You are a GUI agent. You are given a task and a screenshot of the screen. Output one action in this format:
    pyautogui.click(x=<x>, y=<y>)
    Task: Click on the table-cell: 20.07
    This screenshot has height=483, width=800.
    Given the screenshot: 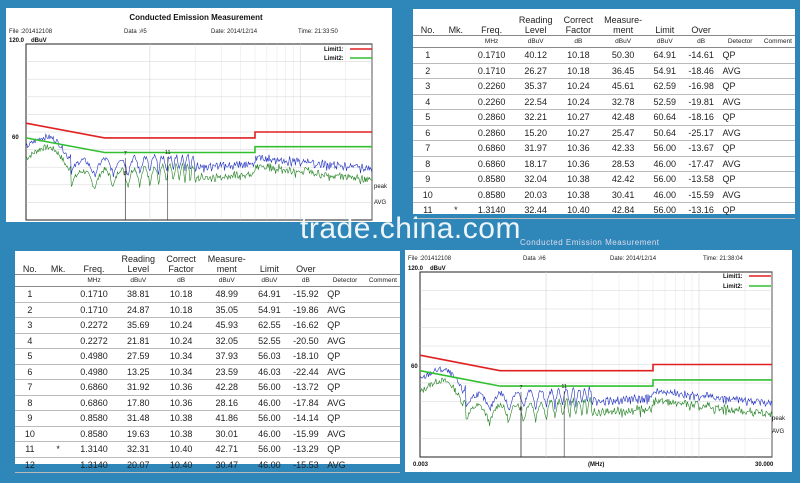 What is the action you would take?
    pyautogui.click(x=138, y=465)
    